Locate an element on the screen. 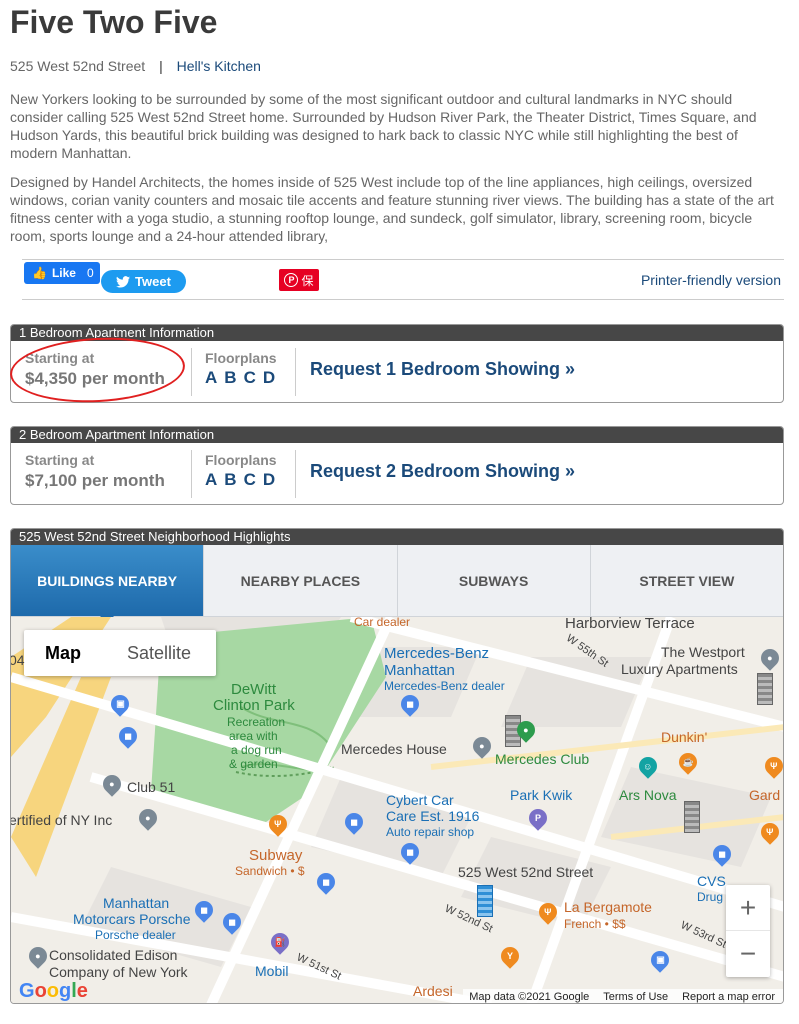  pinterest-save-button: P 保 is located at coordinates (299, 280).